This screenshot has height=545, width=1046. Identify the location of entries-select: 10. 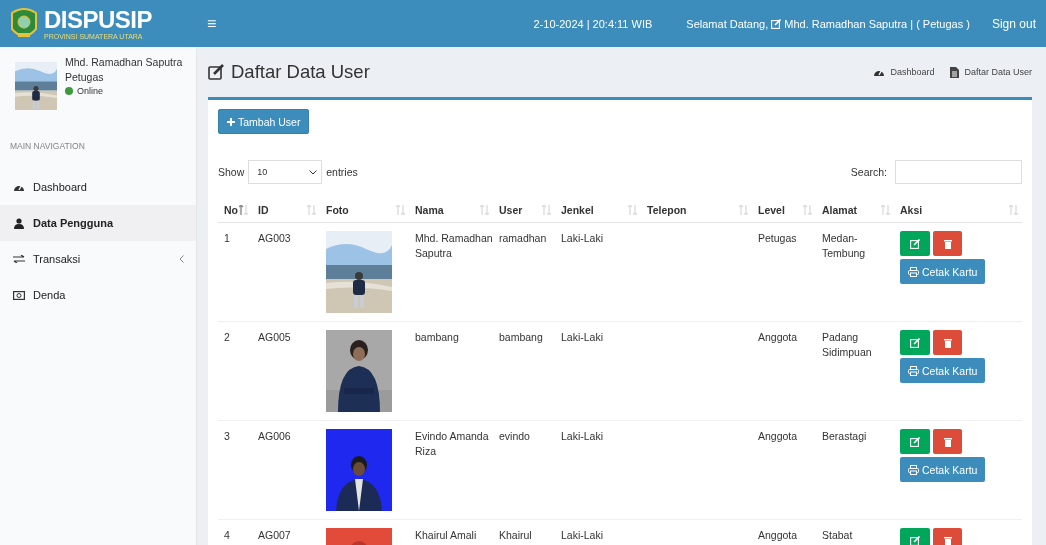
(285, 172).